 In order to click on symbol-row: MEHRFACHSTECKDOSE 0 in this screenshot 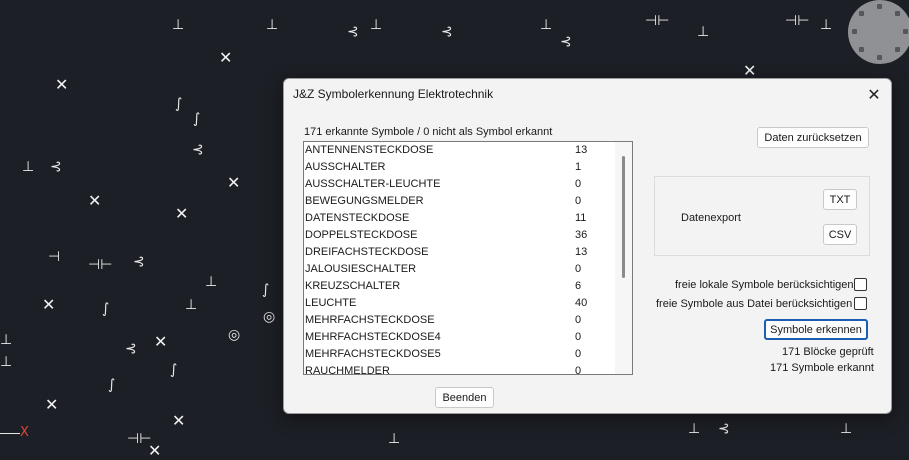, I will do `click(459, 320)`.